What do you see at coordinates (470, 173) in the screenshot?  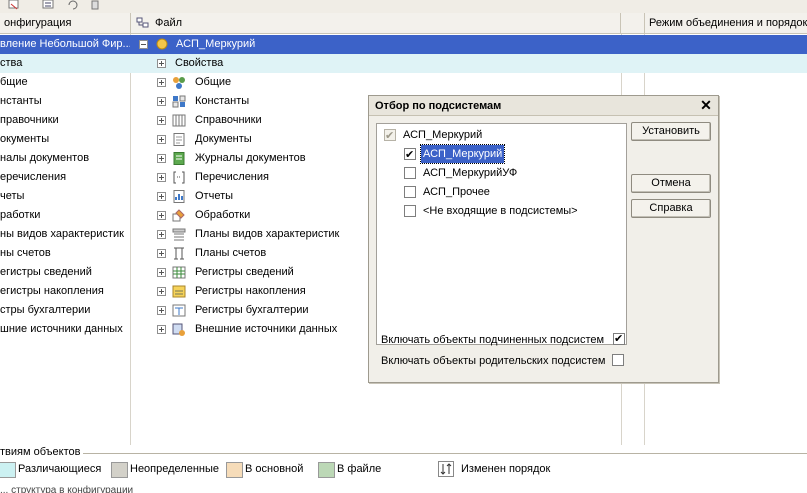 I see `subsystem-label: АСП_МеркурийУФ` at bounding box center [470, 173].